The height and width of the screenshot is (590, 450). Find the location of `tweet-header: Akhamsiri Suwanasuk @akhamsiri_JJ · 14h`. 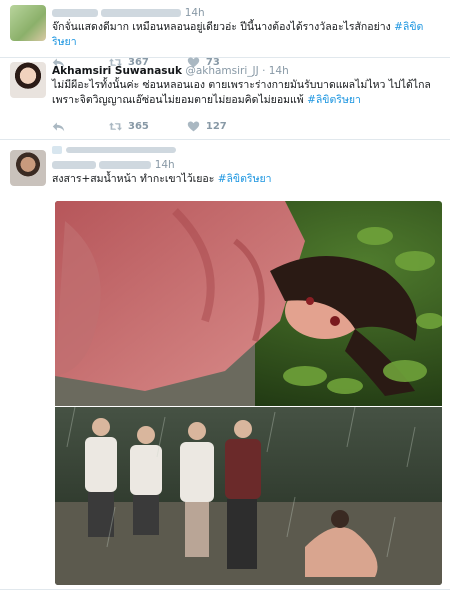

tweet-header: Akhamsiri Suwanasuk @akhamsiri_JJ · 14h is located at coordinates (246, 71).